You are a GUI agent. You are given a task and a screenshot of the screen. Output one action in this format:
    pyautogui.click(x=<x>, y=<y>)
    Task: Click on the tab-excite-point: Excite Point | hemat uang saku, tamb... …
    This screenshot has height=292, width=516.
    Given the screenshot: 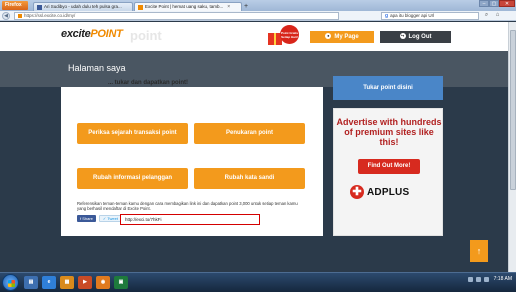 What is the action you would take?
    pyautogui.click(x=188, y=6)
    